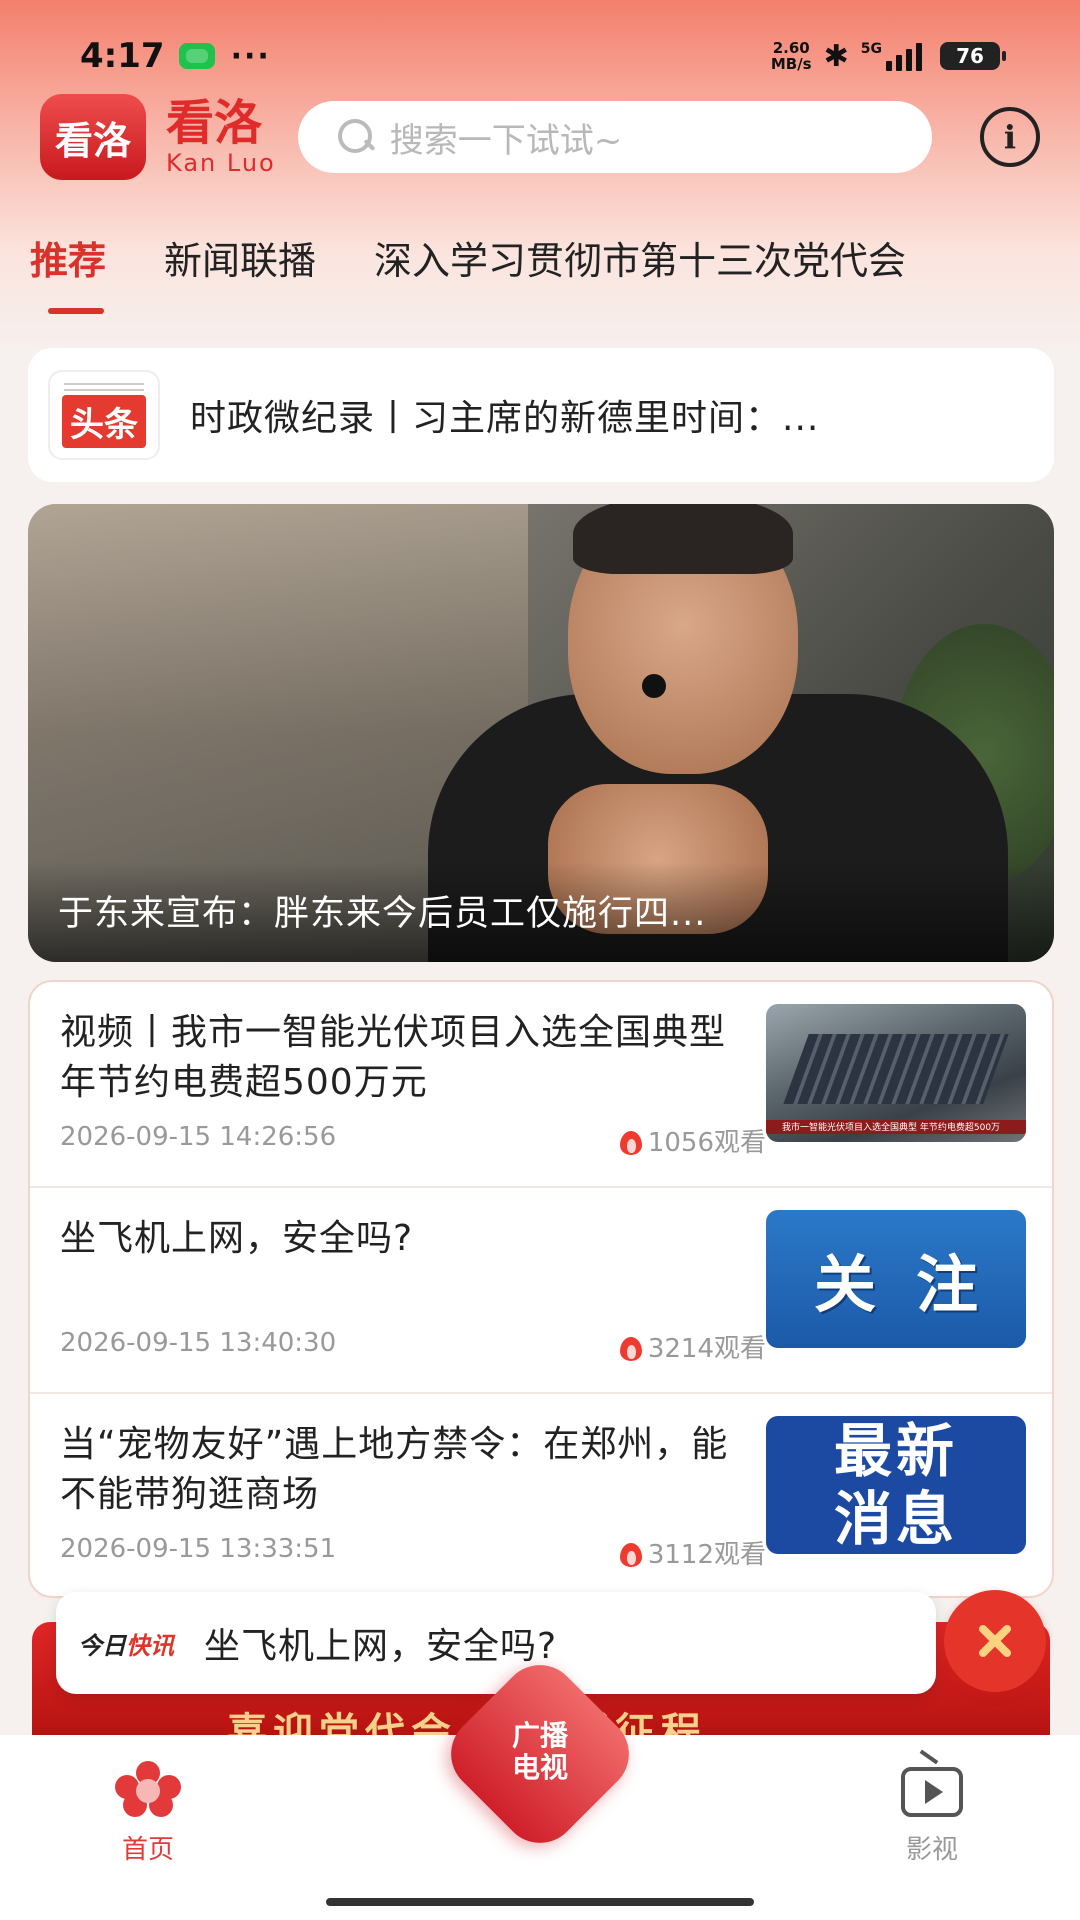  What do you see at coordinates (104, 386) in the screenshot?
I see `headline-icon-lines` at bounding box center [104, 386].